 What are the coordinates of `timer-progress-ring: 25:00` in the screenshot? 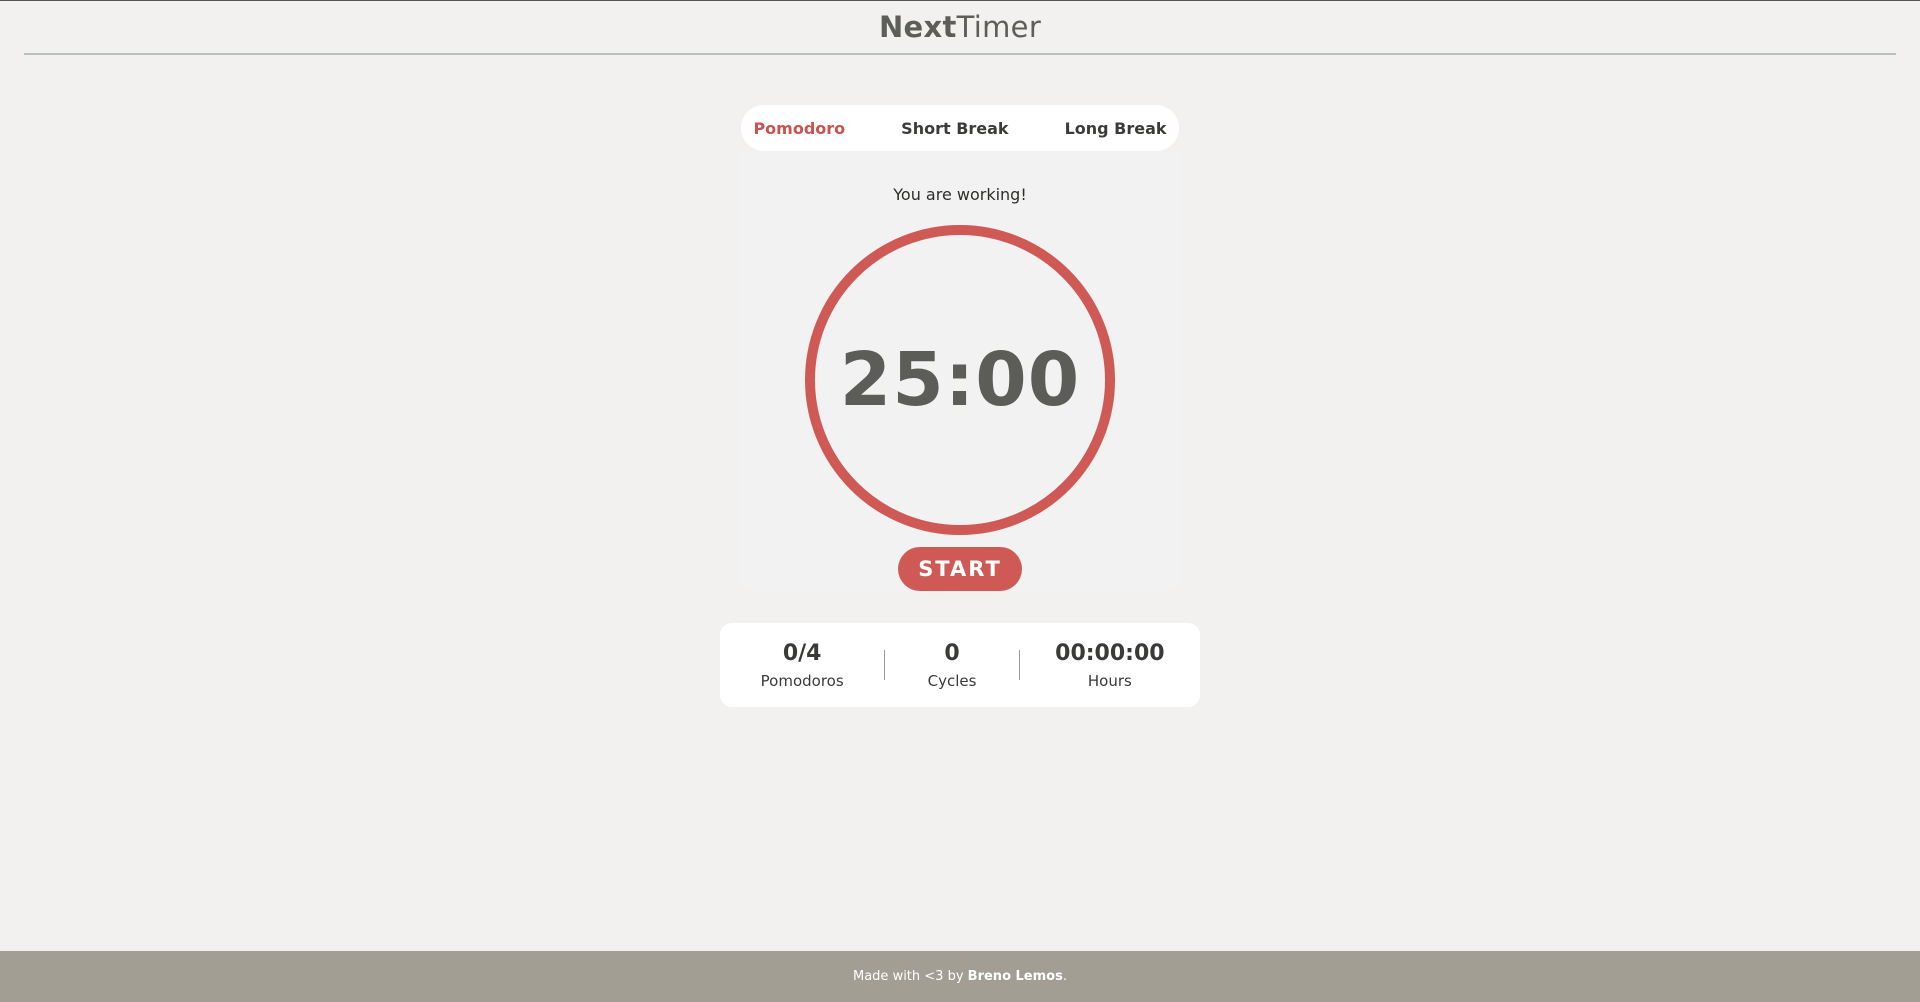 It's located at (960, 380).